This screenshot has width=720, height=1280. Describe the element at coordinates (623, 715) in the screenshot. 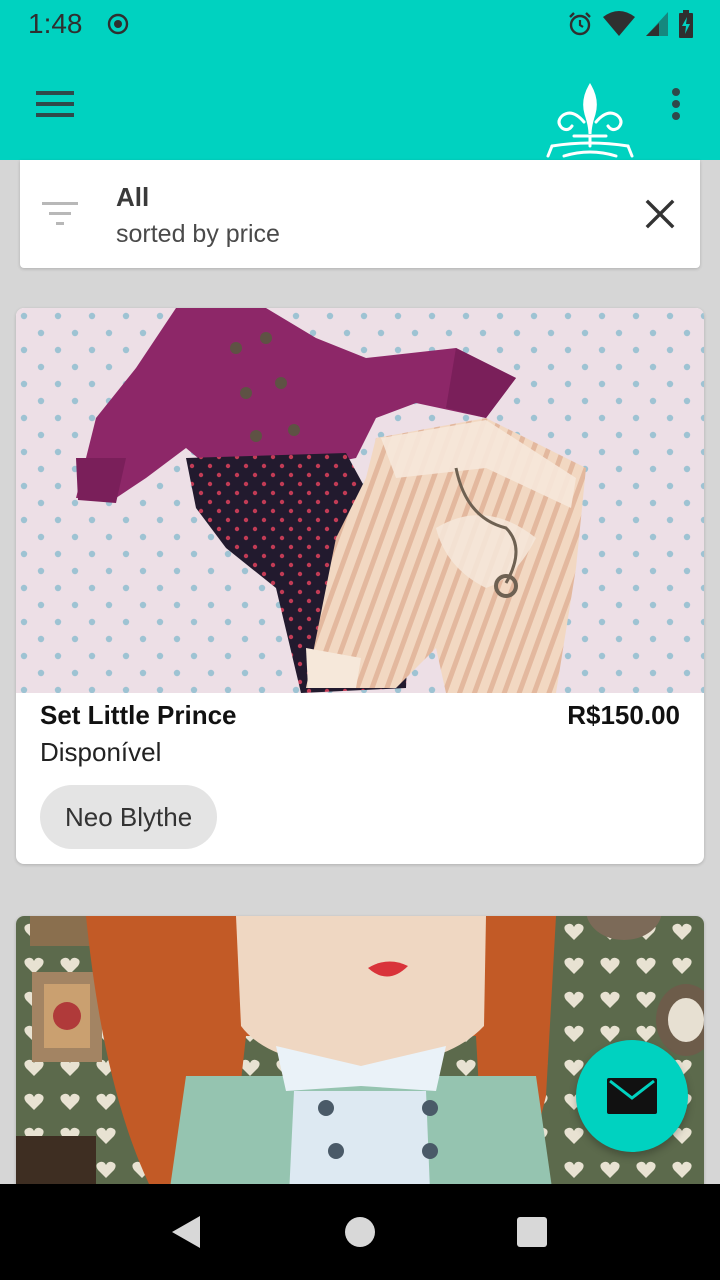

I see `product-price: R$150.00` at that location.